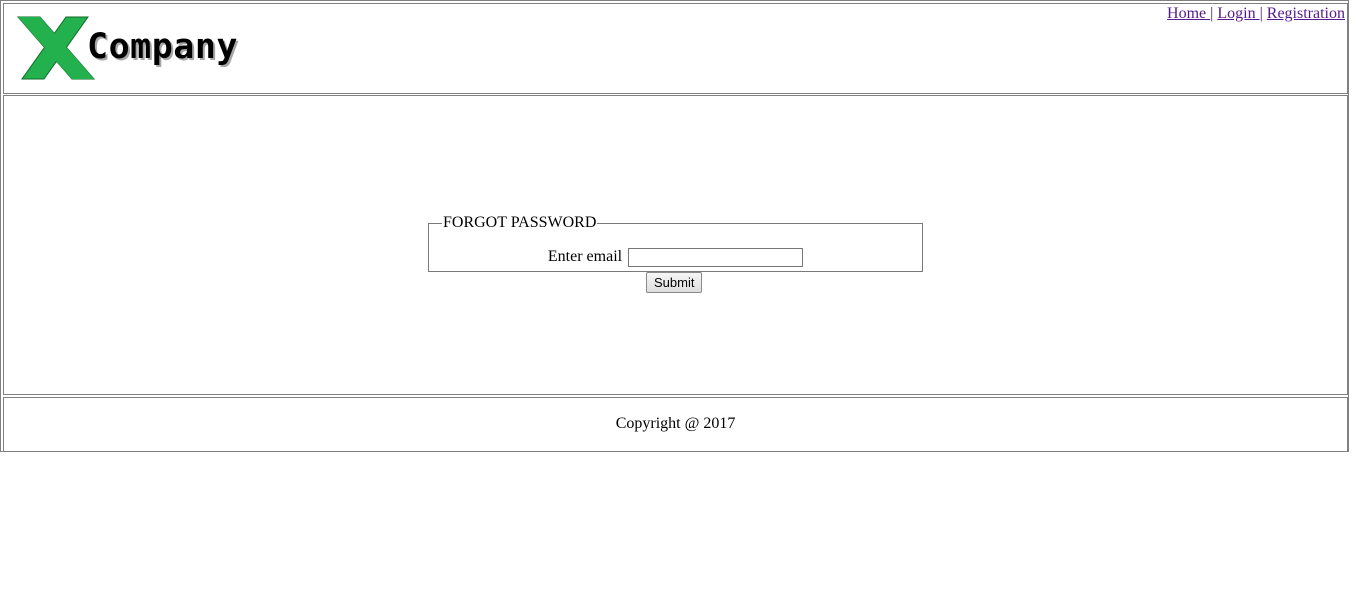 The width and height of the screenshot is (1357, 616). Describe the element at coordinates (674, 282) in the screenshot. I see `submit-button: Submit` at that location.